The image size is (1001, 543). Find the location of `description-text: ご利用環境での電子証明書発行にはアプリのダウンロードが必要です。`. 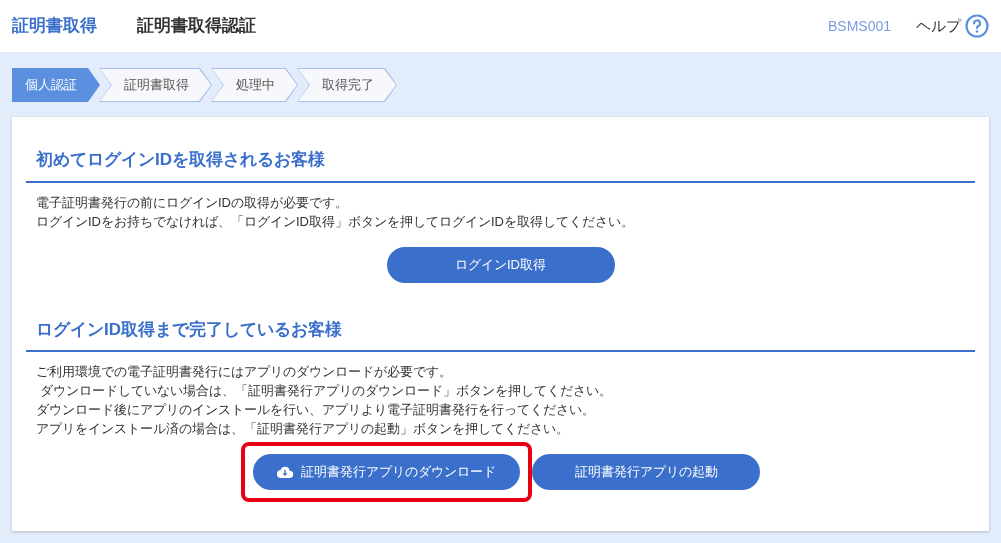

description-text: ご利用環境での電子証明書発行にはアプリのダウンロードが必要です。 is located at coordinates (244, 372).